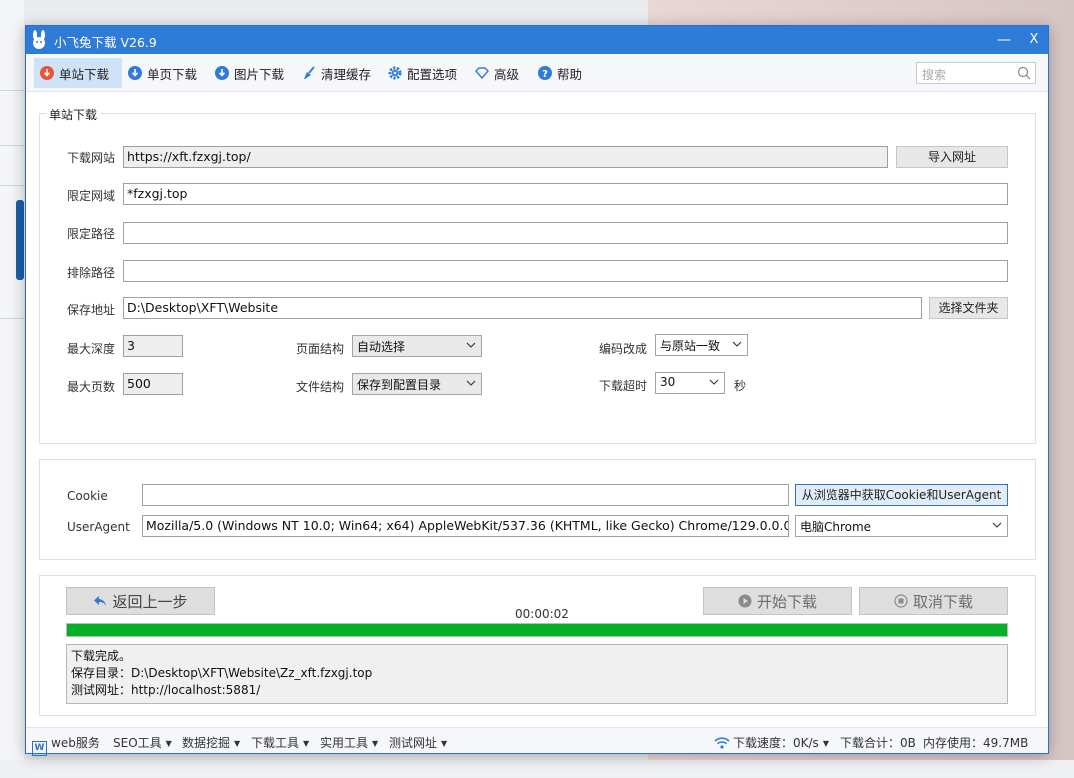 The width and height of the screenshot is (1074, 778). What do you see at coordinates (690, 383) in the screenshot?
I see `timeout-select: 30` at bounding box center [690, 383].